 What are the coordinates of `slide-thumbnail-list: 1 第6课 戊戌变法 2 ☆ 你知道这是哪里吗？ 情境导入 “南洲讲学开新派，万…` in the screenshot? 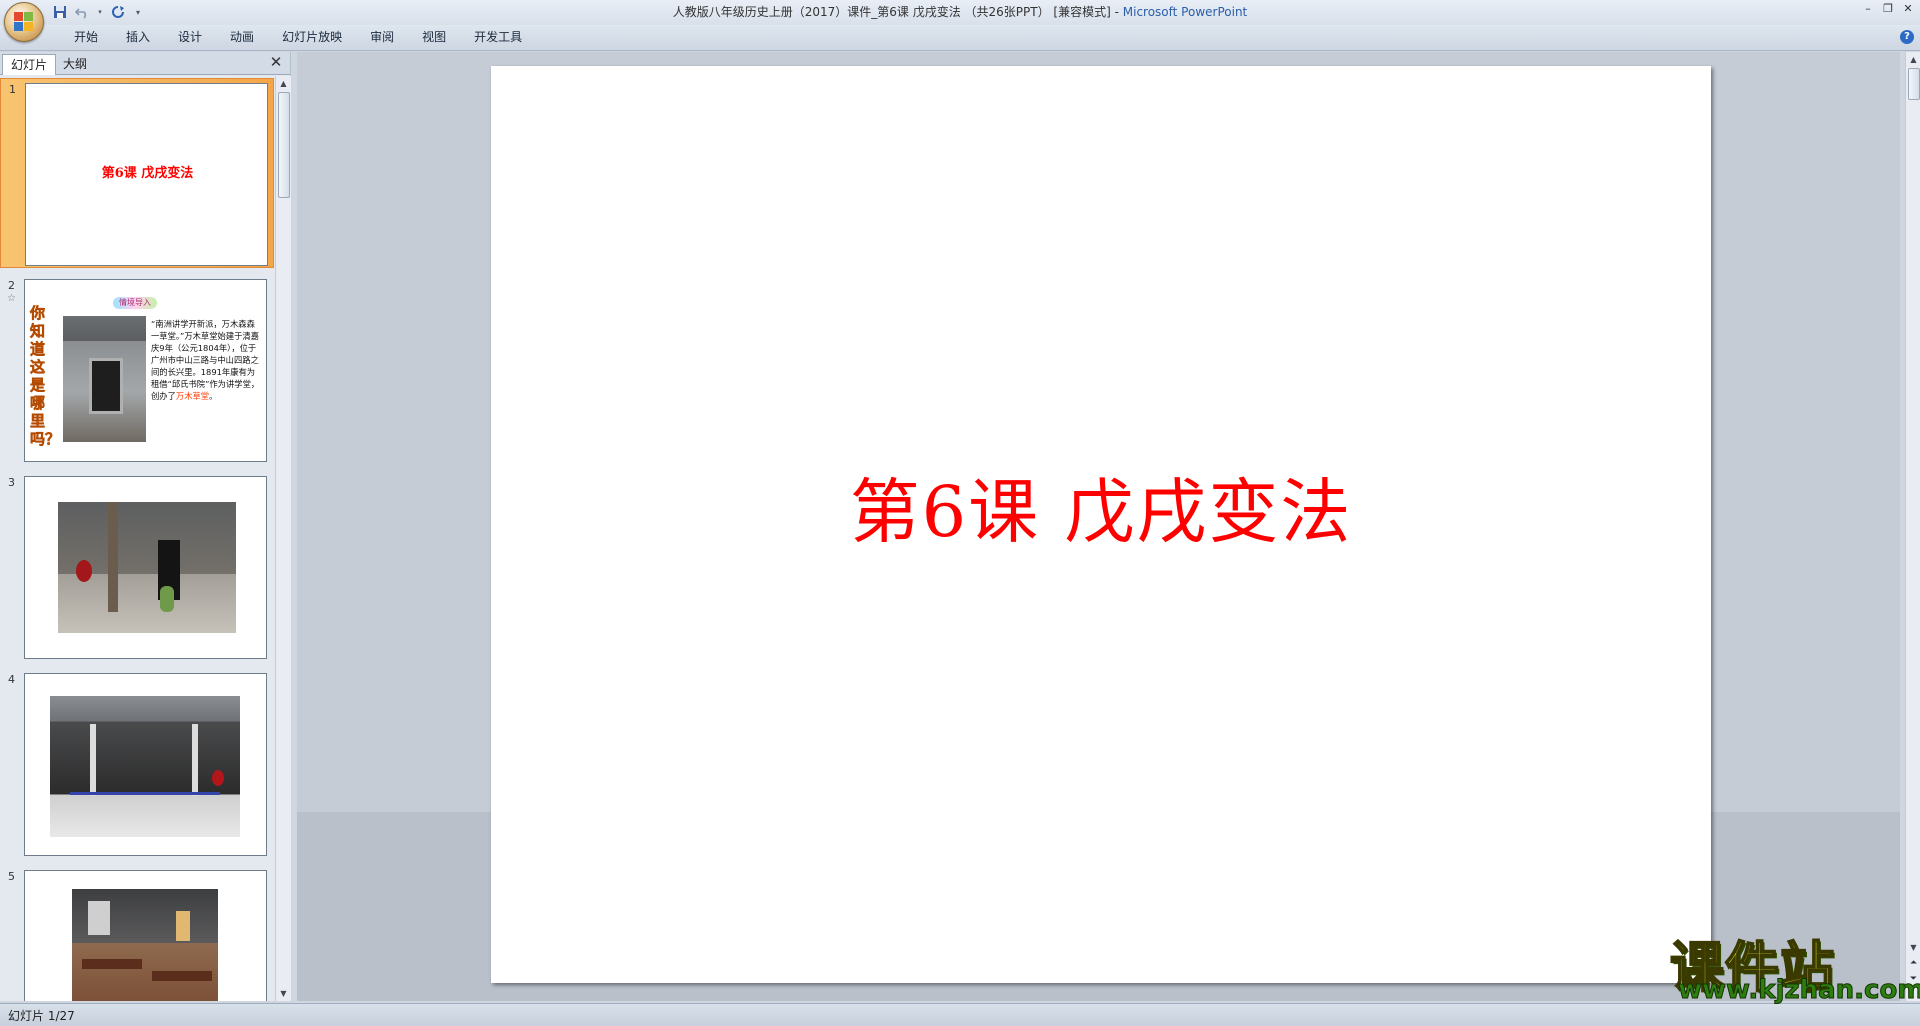 It's located at (137, 538).